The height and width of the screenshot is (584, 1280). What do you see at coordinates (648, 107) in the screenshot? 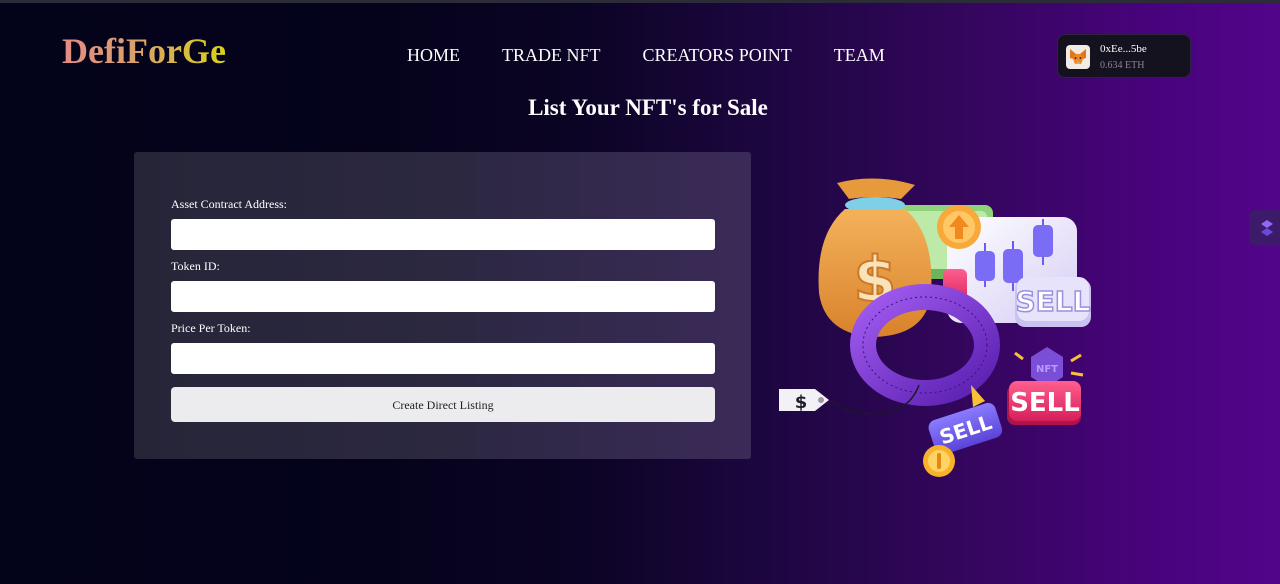
I see `page-title: List Your NFT's for Sale` at bounding box center [648, 107].